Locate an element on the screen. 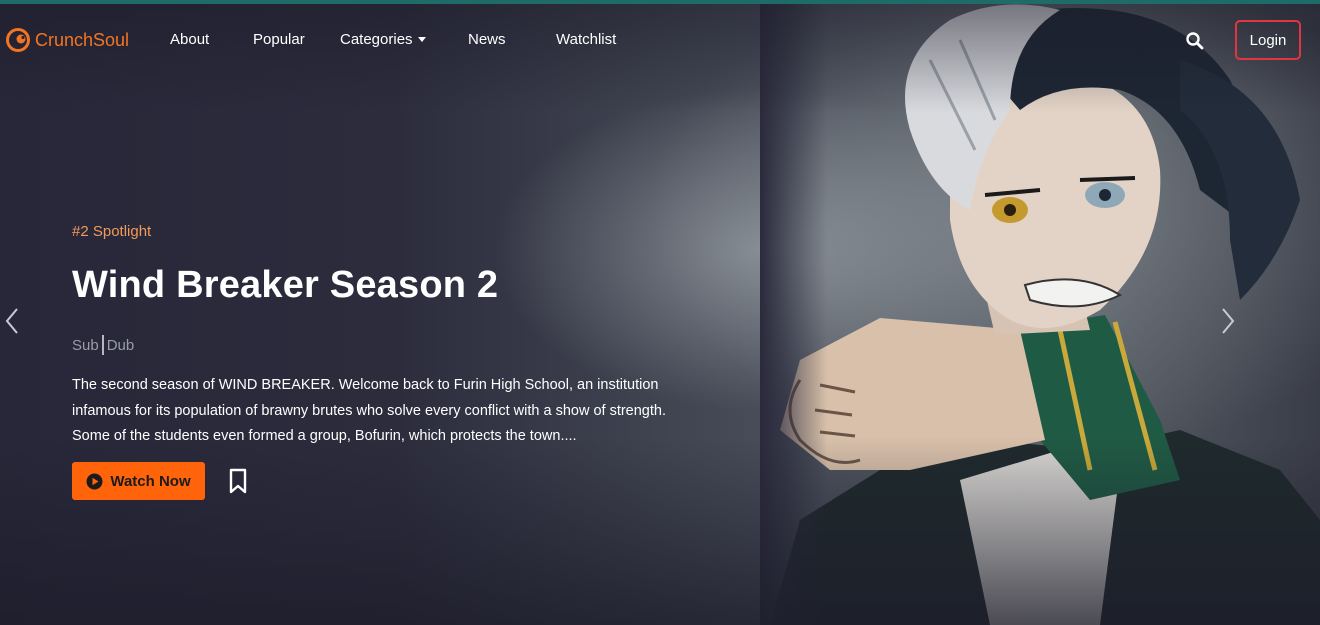 The height and width of the screenshot is (625, 1320). nav-watchlist: Watchlist is located at coordinates (586, 39).